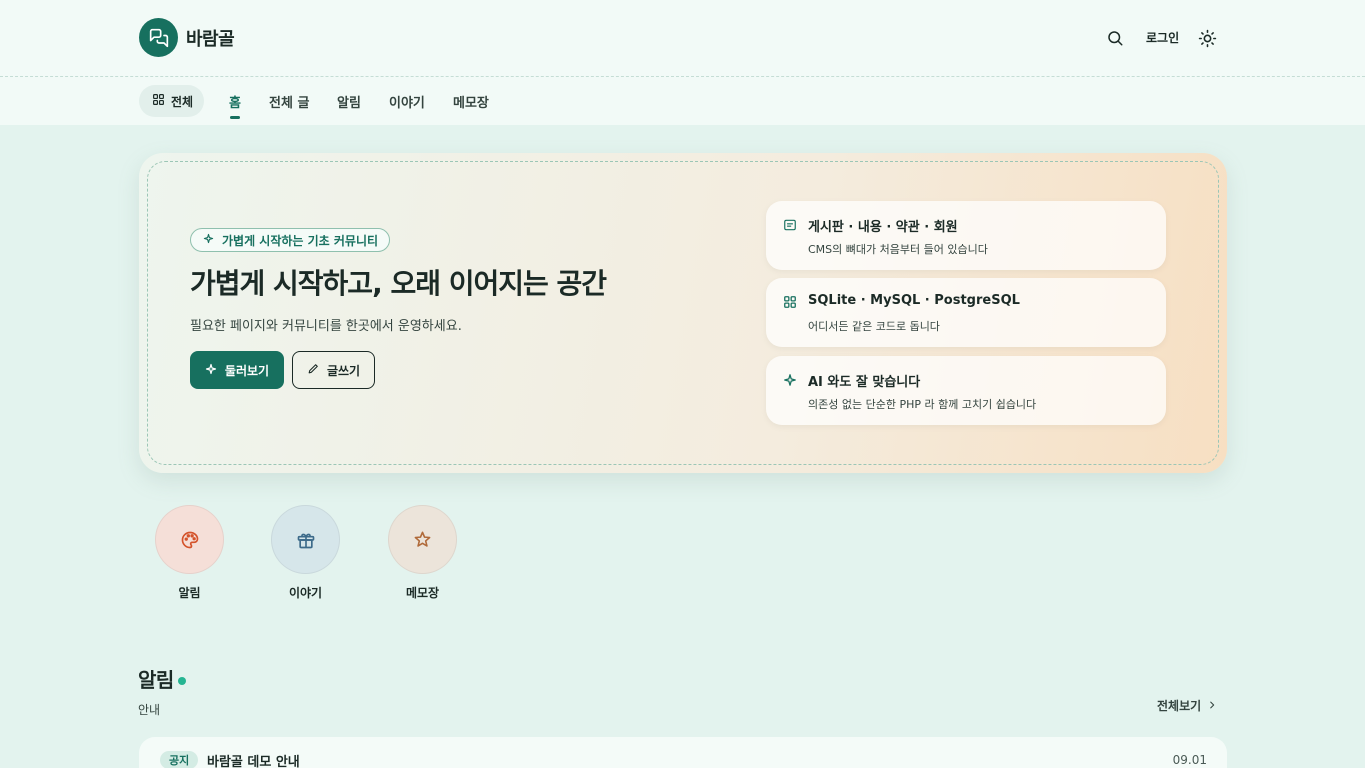 Image resolution: width=1365 pixels, height=768 pixels. What do you see at coordinates (683, 752) in the screenshot?
I see `post-list-item: 공지 바람골 데모 안내 09.01` at bounding box center [683, 752].